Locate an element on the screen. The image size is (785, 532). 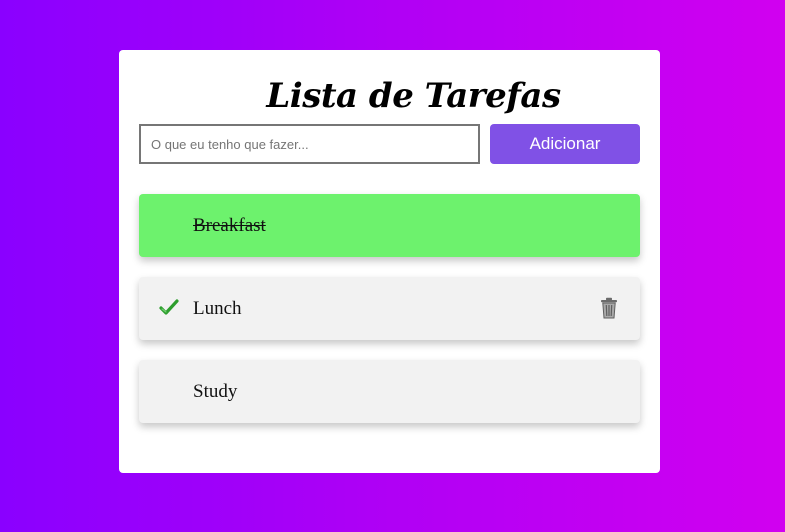
task-label: Lunch is located at coordinates (217, 308).